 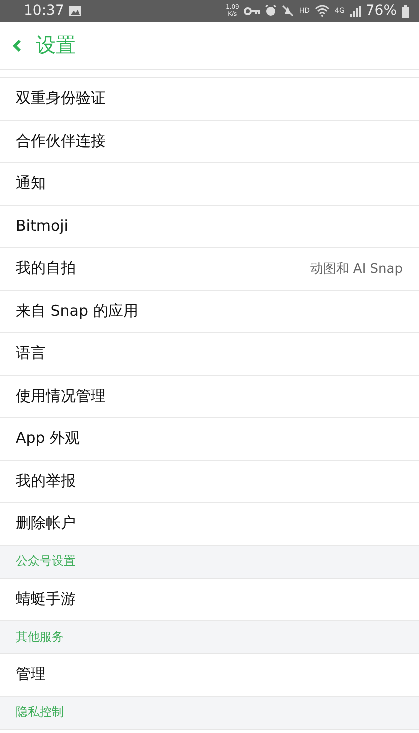 I want to click on item-label: 管理, so click(x=31, y=674).